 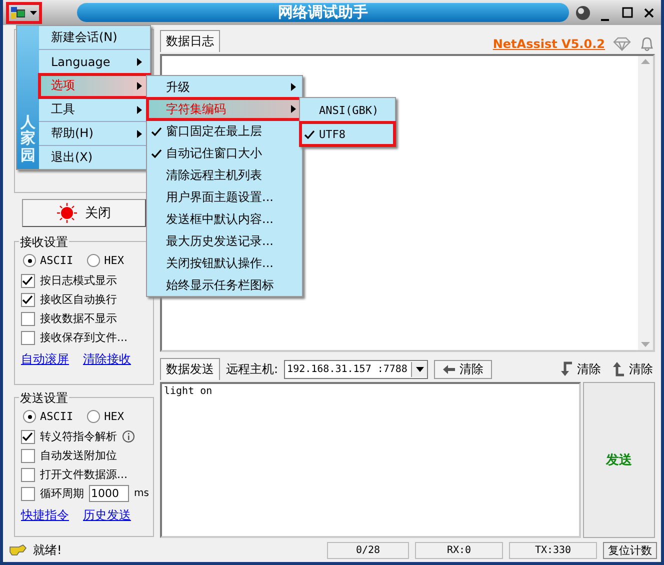 What do you see at coordinates (84, 213) in the screenshot?
I see `close-connection-button: 关闭` at bounding box center [84, 213].